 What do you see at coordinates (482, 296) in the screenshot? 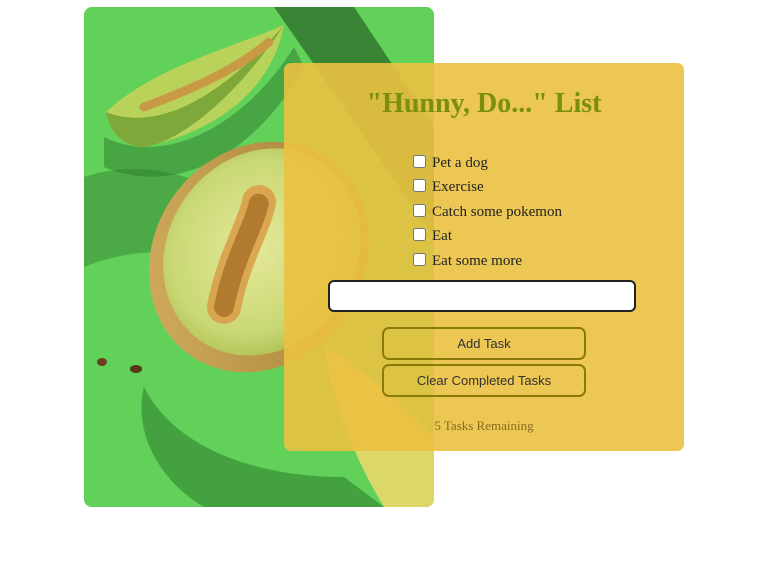
I see `new-task-input` at bounding box center [482, 296].